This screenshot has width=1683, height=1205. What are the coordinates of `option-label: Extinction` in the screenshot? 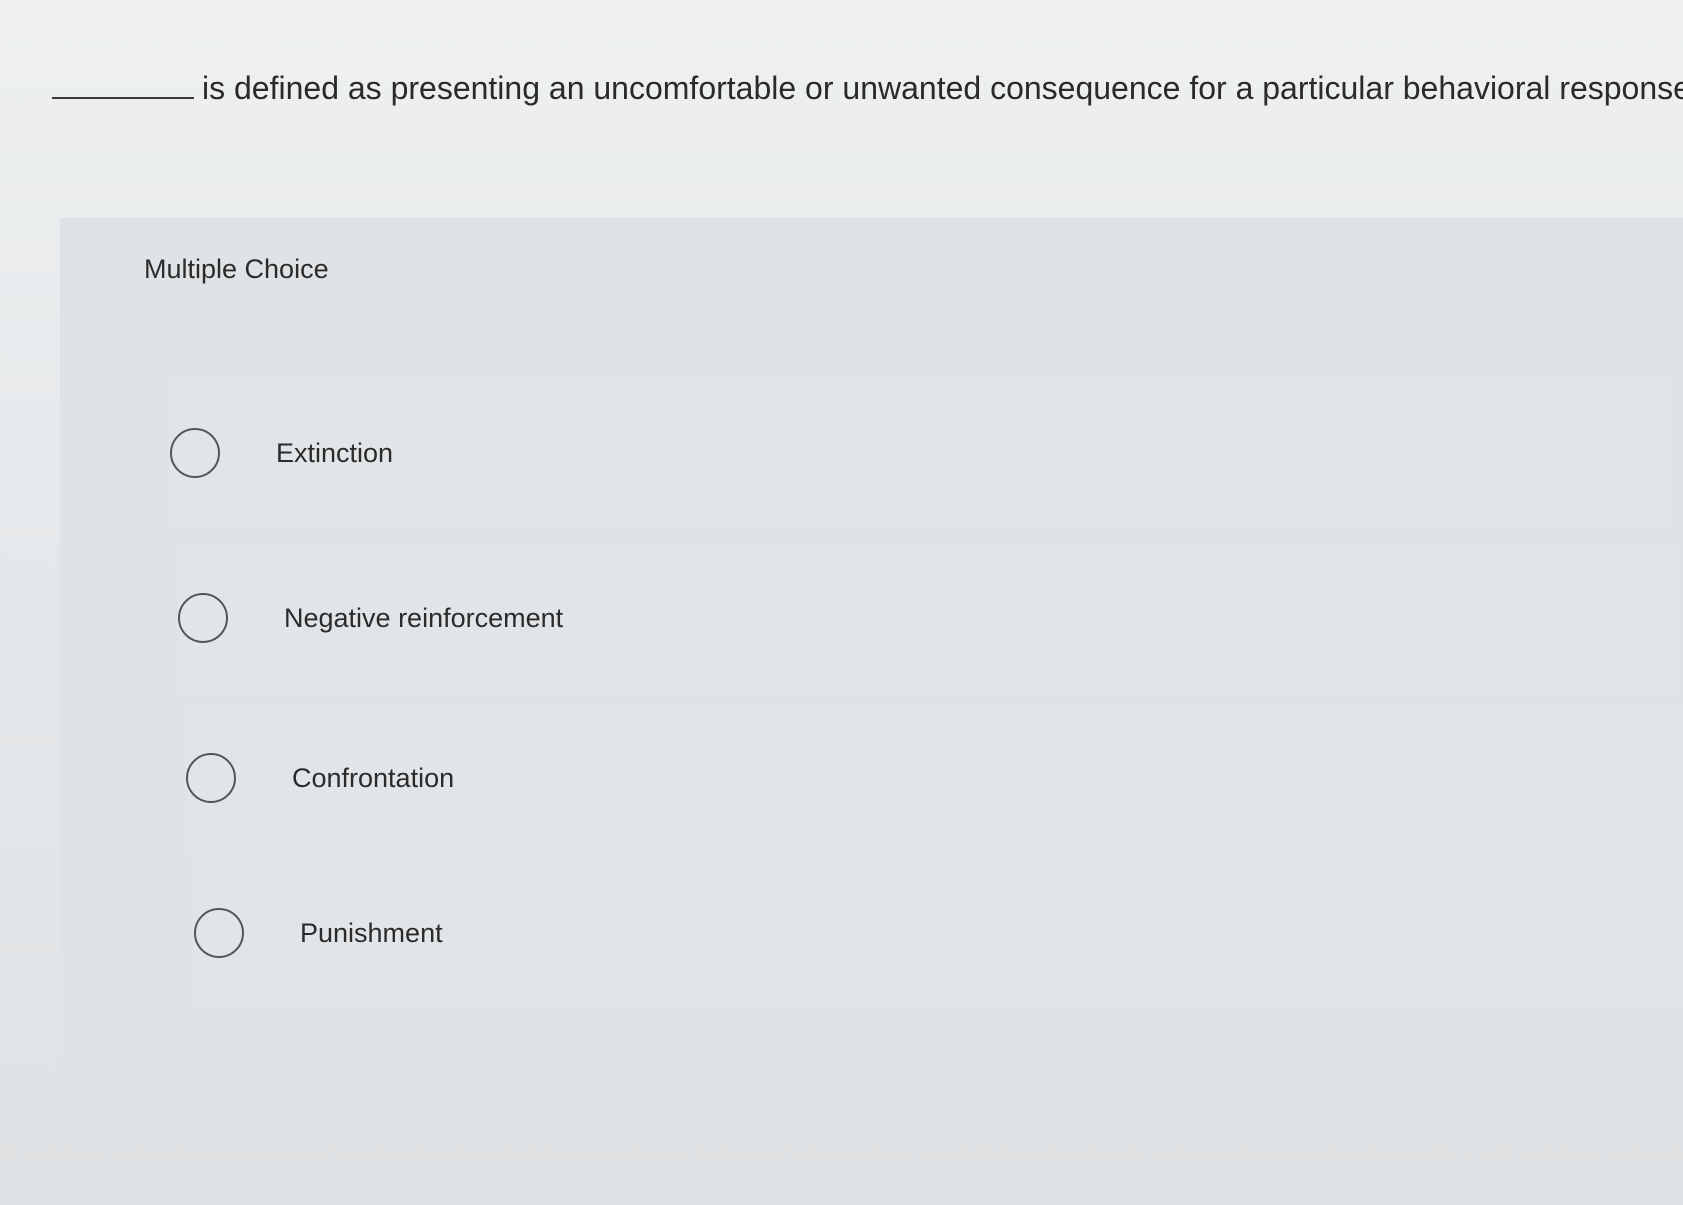 It's located at (335, 452).